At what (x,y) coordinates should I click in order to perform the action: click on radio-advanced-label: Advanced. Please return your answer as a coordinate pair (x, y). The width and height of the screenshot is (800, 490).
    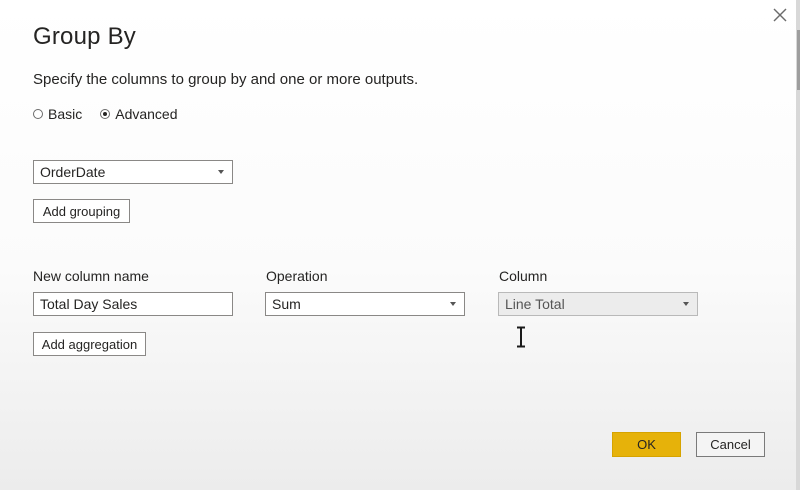
    Looking at the image, I should click on (146, 114).